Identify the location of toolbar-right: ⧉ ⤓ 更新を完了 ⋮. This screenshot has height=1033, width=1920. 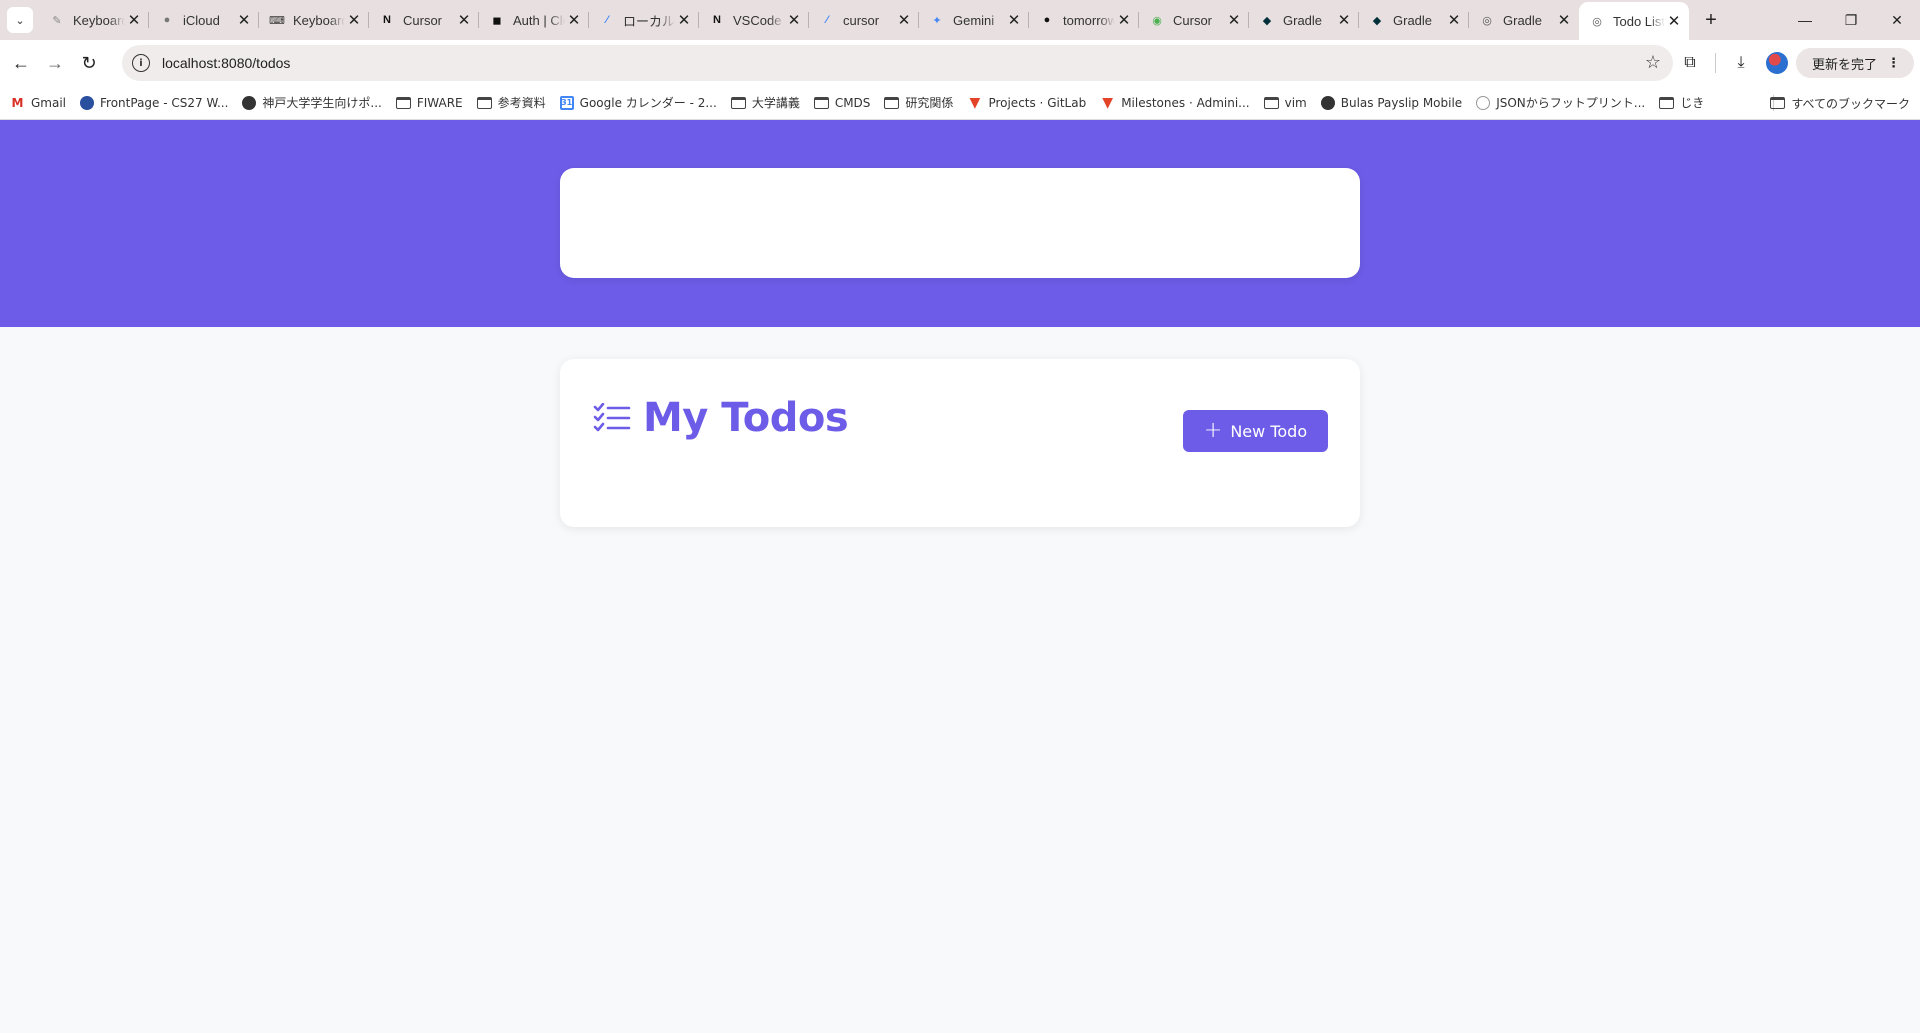
(1796, 63).